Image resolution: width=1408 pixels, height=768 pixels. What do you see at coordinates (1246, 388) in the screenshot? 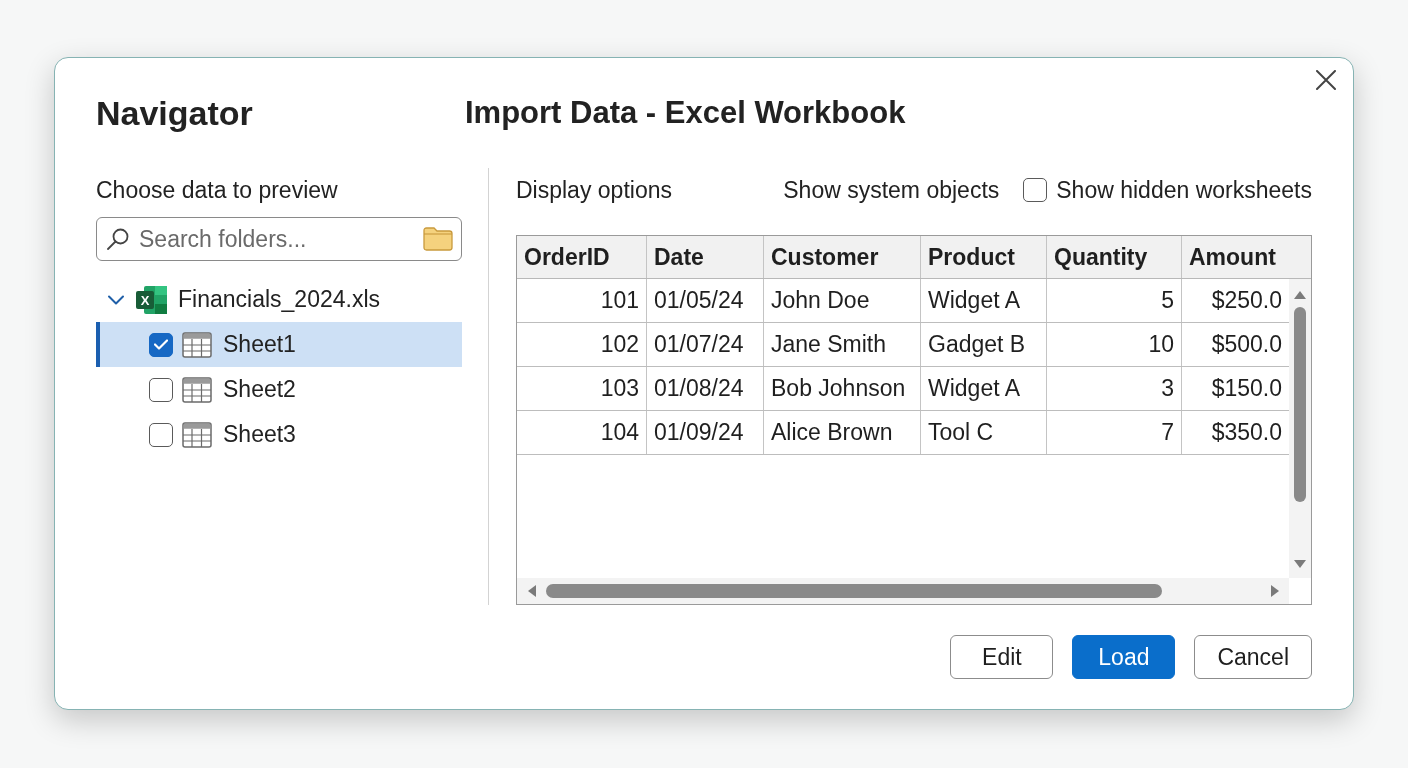
I see `table-cell-text: $150.0` at bounding box center [1246, 388].